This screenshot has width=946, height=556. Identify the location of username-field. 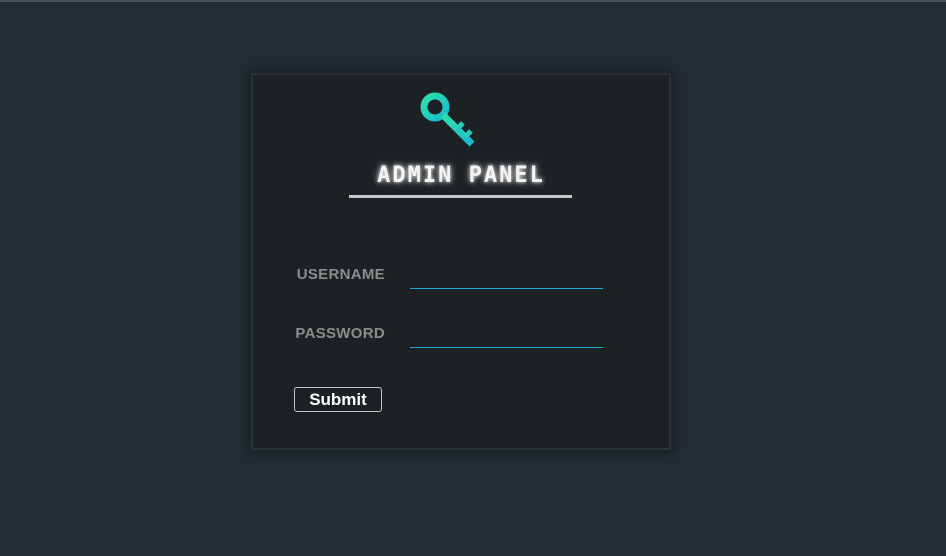
(506, 277).